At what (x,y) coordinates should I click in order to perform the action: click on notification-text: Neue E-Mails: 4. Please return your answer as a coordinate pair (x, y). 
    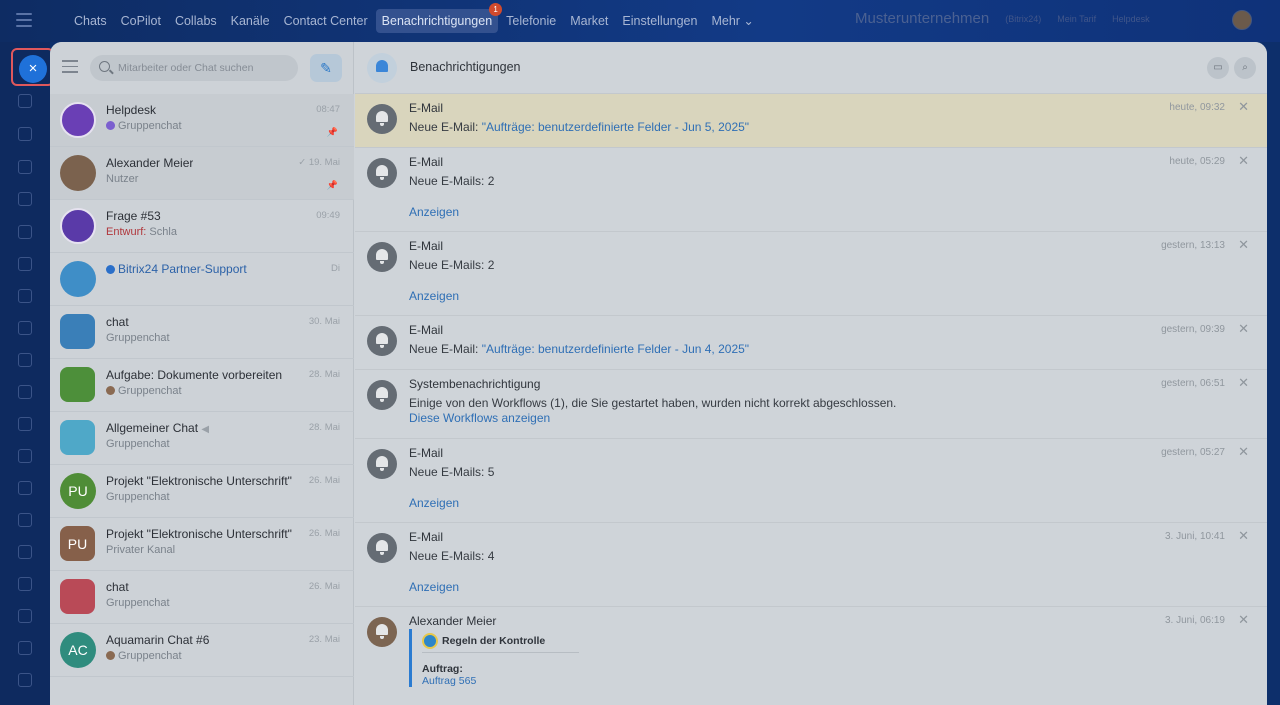
    Looking at the image, I should click on (452, 556).